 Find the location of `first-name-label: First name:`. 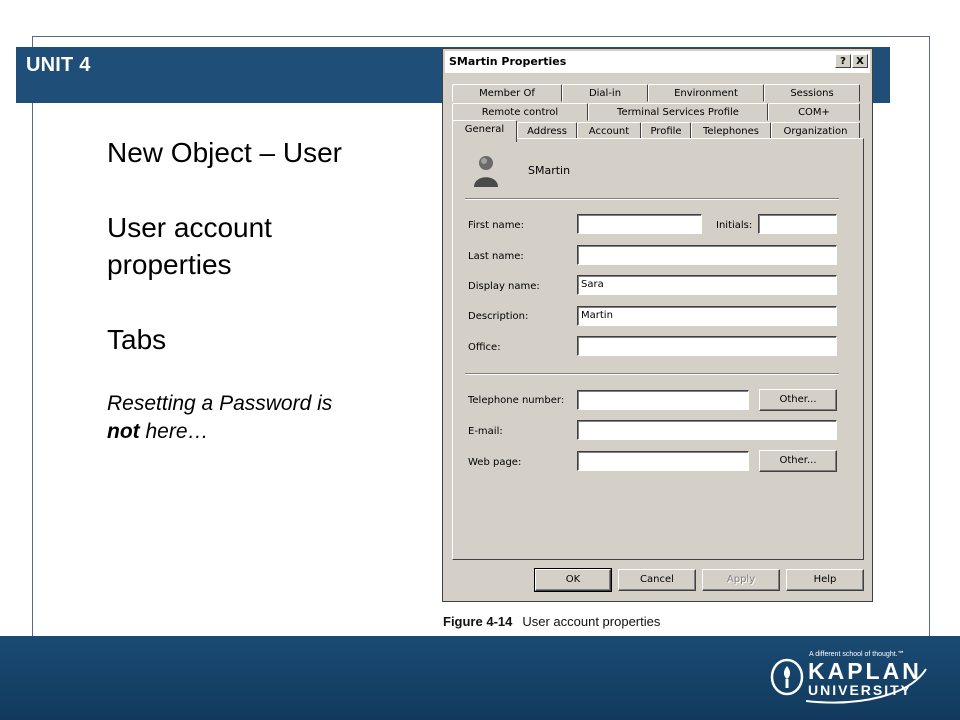

first-name-label: First name: is located at coordinates (496, 225).